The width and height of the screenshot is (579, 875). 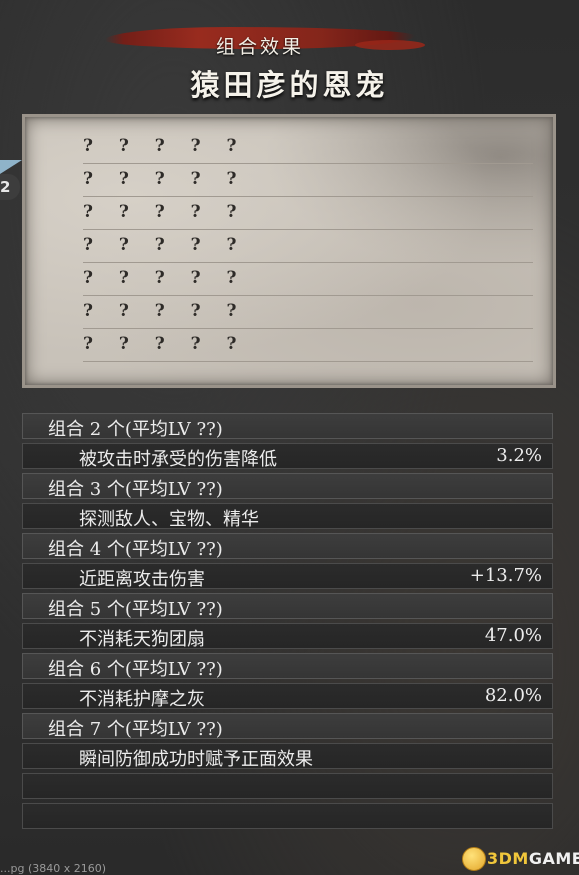 What do you see at coordinates (135, 549) in the screenshot?
I see `combo-header-label: 组合 4 个(平均LV ??)` at bounding box center [135, 549].